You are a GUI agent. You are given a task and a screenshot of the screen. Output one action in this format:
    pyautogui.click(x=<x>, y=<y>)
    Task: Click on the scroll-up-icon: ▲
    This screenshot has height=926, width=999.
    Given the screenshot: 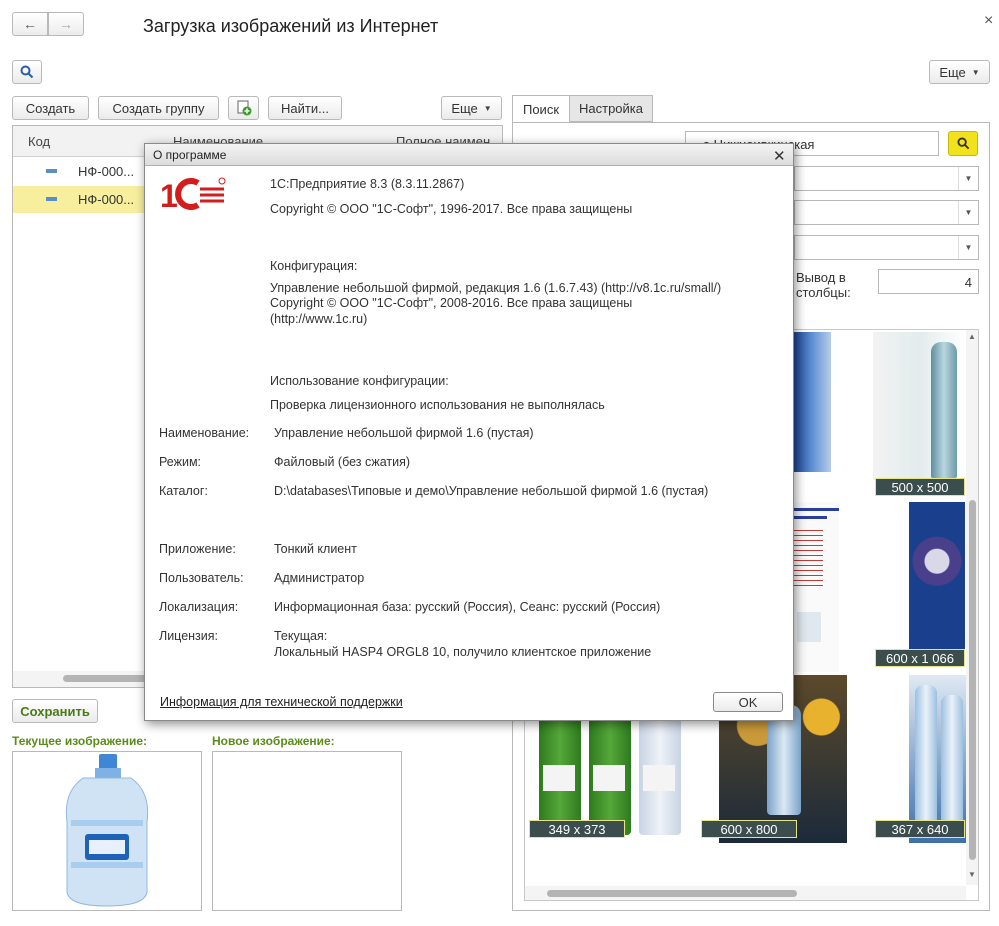 What is the action you would take?
    pyautogui.click(x=972, y=336)
    